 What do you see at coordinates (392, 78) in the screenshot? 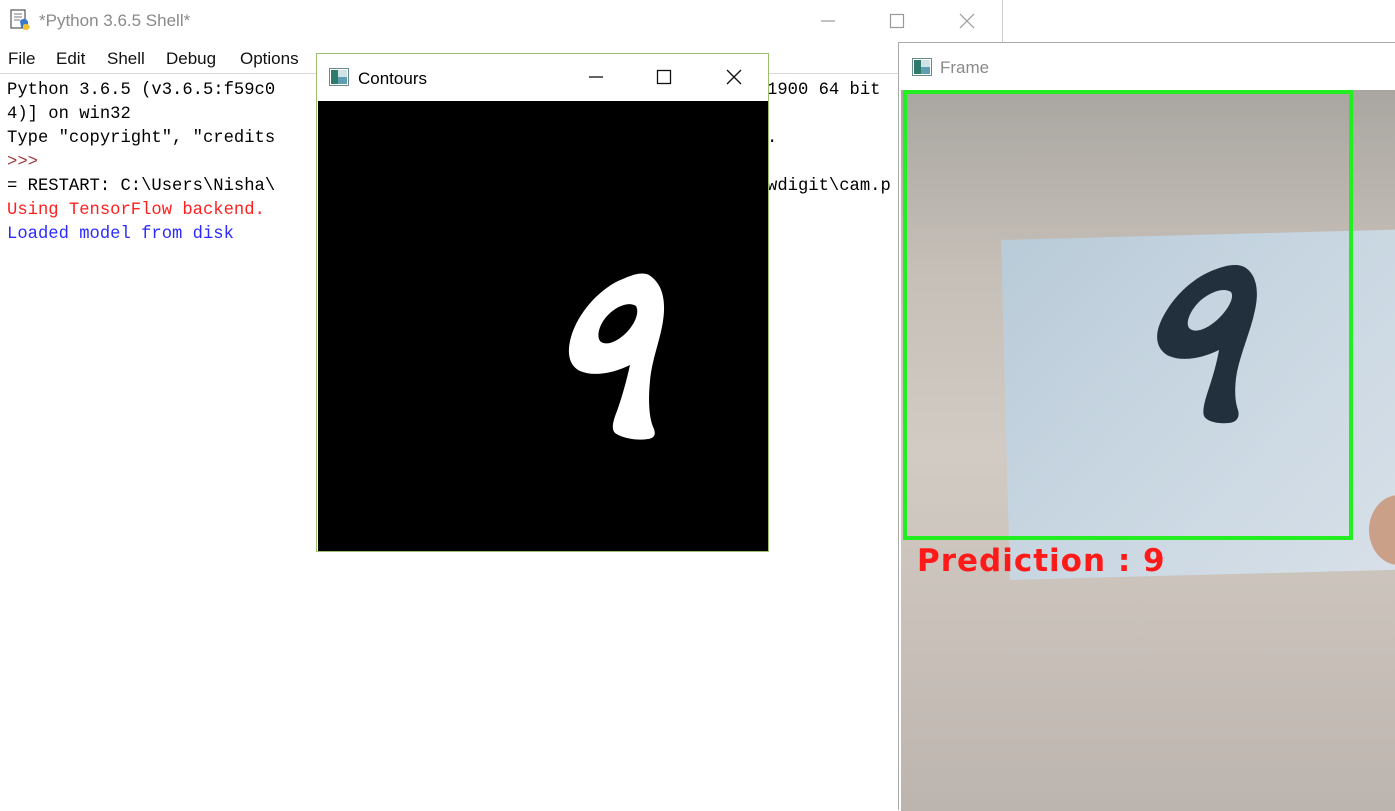
I see `contours-window-title: Contours` at bounding box center [392, 78].